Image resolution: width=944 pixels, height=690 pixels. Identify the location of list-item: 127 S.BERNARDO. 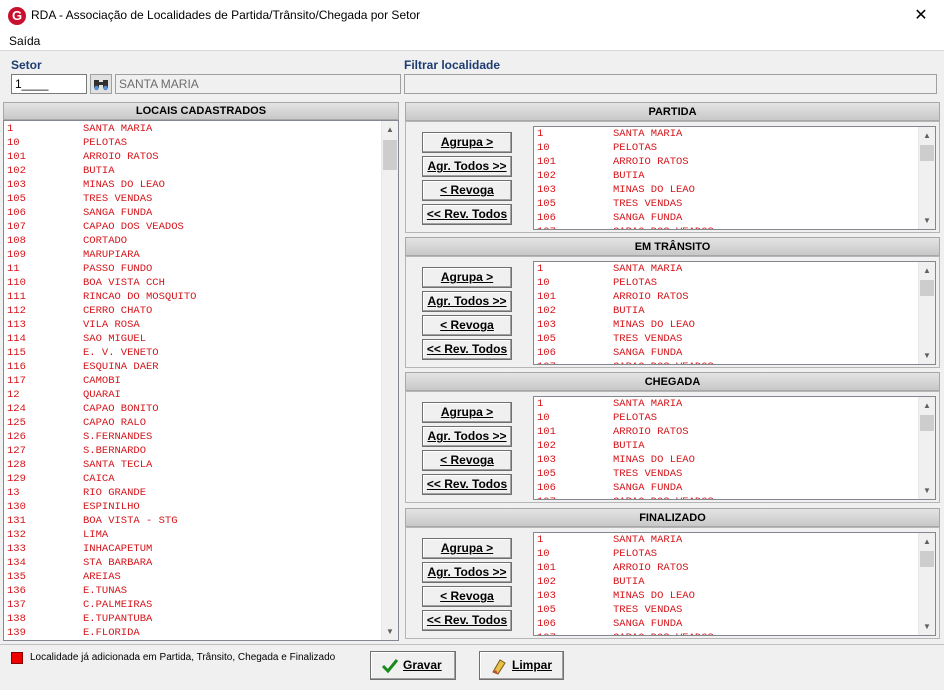
(201, 451).